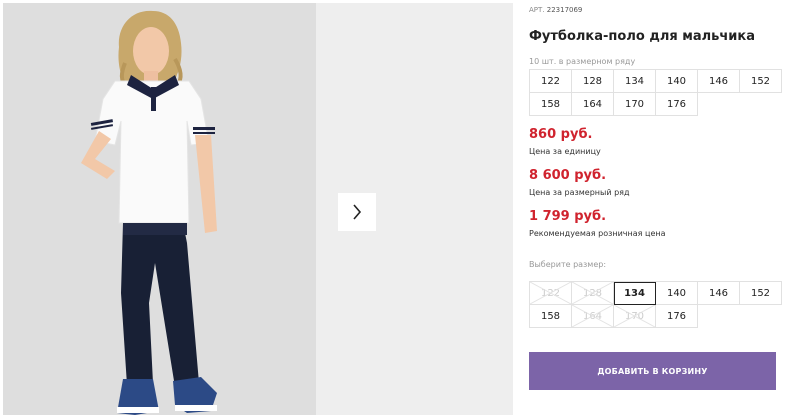 The width and height of the screenshot is (800, 415). I want to click on pack-size-cell: 158, so click(551, 104).